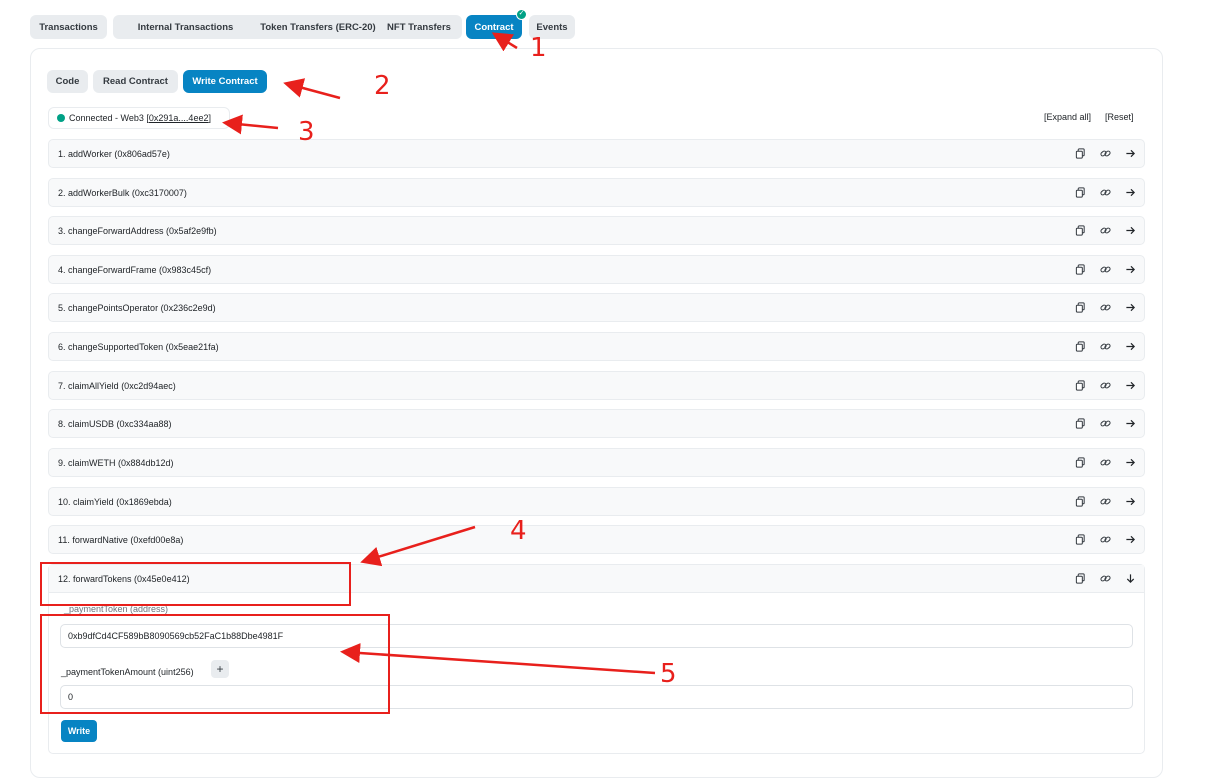 This screenshot has width=1220, height=778. What do you see at coordinates (382, 86) in the screenshot?
I see `annotation-number-2: 2` at bounding box center [382, 86].